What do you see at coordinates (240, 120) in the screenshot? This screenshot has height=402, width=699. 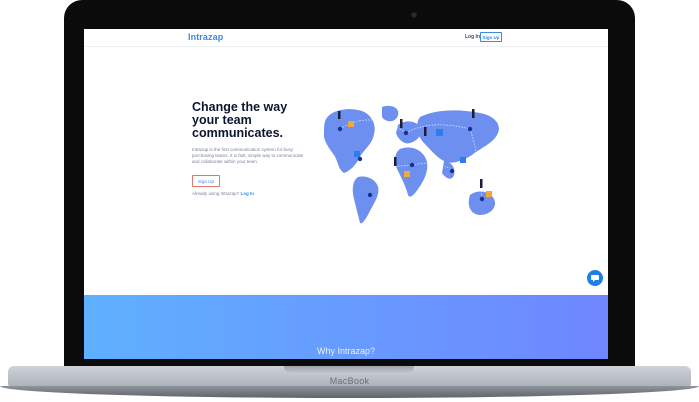 I see `hero-title: Change the way your team communicates.` at bounding box center [240, 120].